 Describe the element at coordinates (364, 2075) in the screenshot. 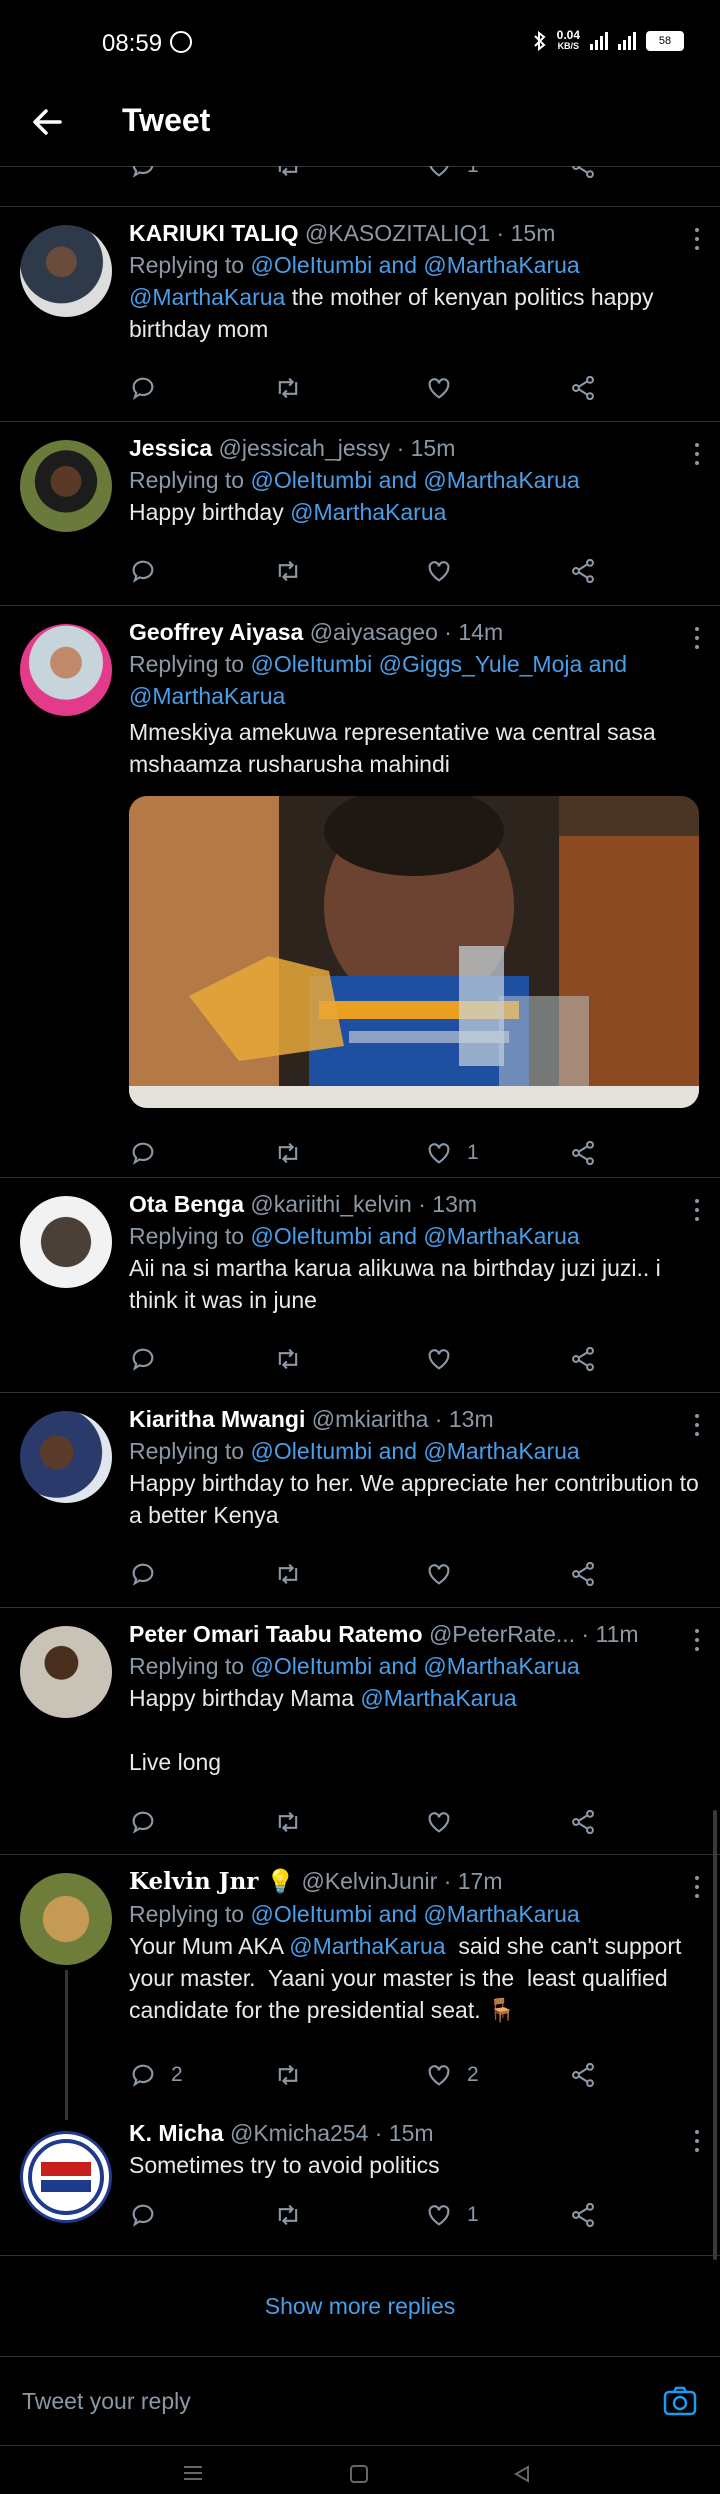

I see `tweet-actions: 2 2` at that location.